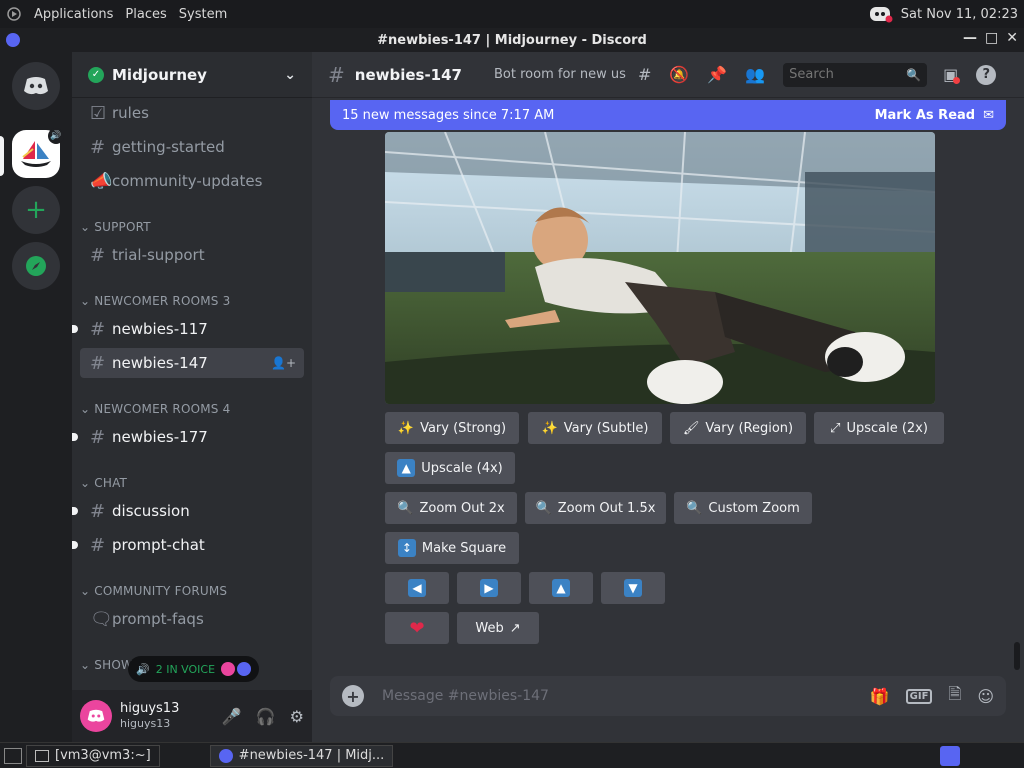 The height and width of the screenshot is (768, 1024). I want to click on category-newcomer-4: ⌄ NEWCOMER ROOMS 4, so click(155, 409).